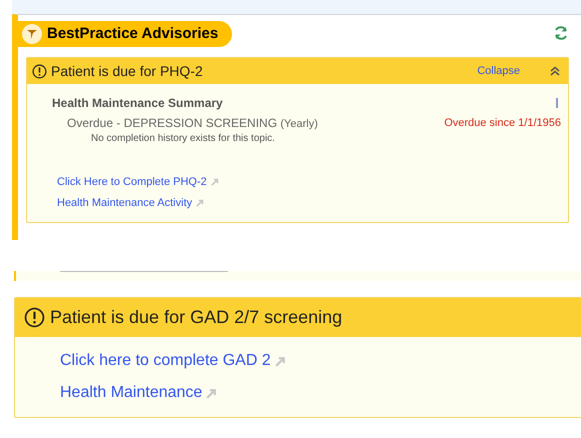  Describe the element at coordinates (561, 33) in the screenshot. I see `refresh-icon` at that location.